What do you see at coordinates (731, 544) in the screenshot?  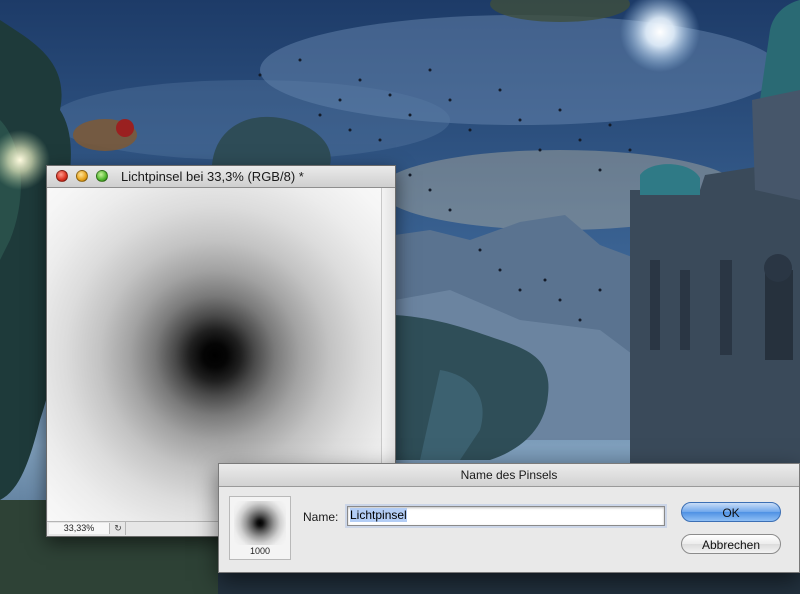 I see `cancel-button: Abbrechen` at bounding box center [731, 544].